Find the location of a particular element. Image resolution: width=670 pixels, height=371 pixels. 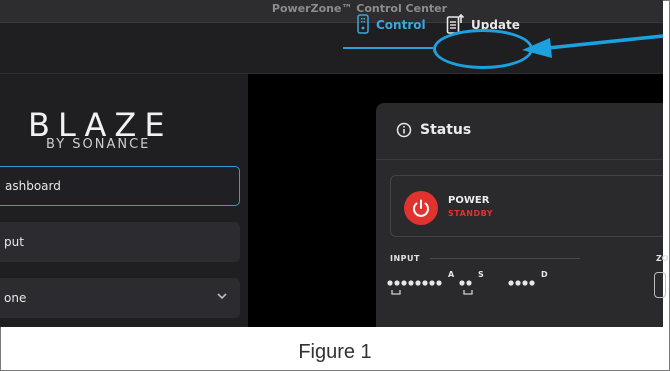

power-button is located at coordinates (421, 208).